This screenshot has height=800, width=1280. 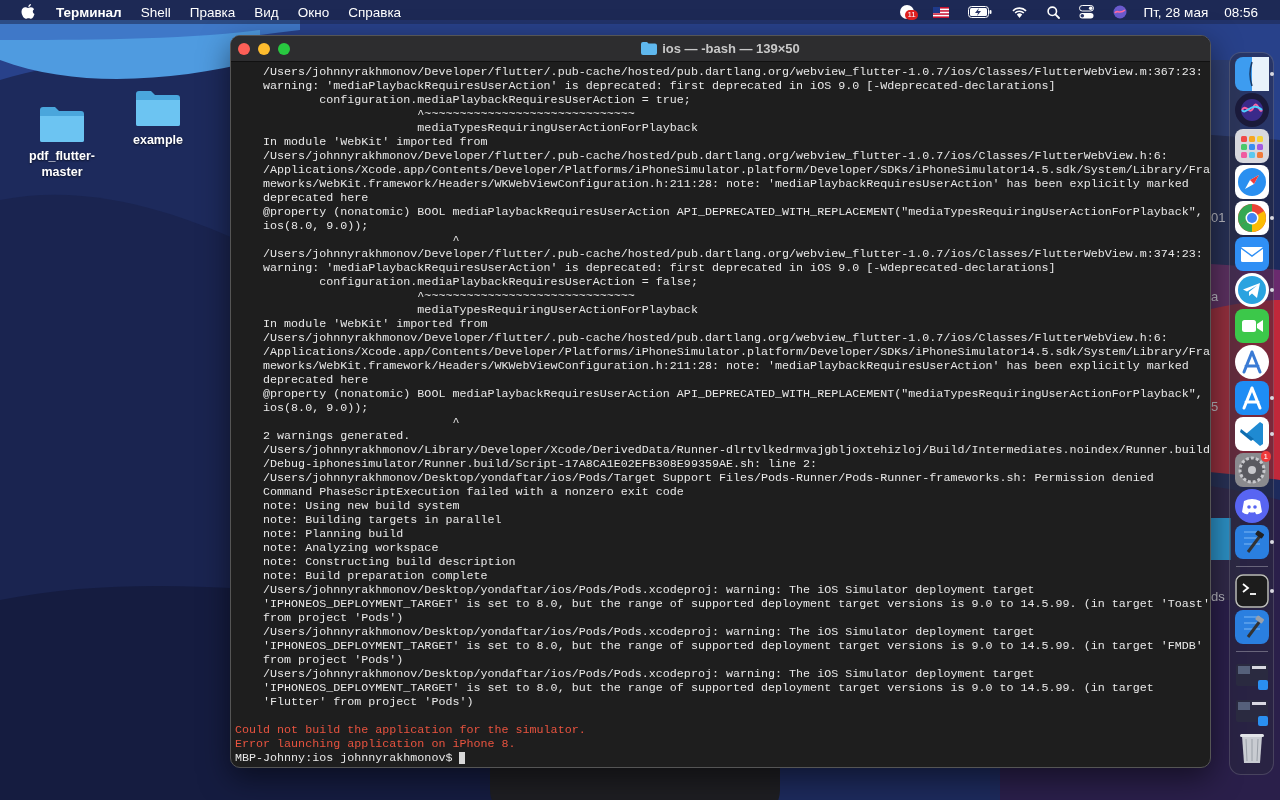 I want to click on notification-icon: 11, so click(x=907, y=12).